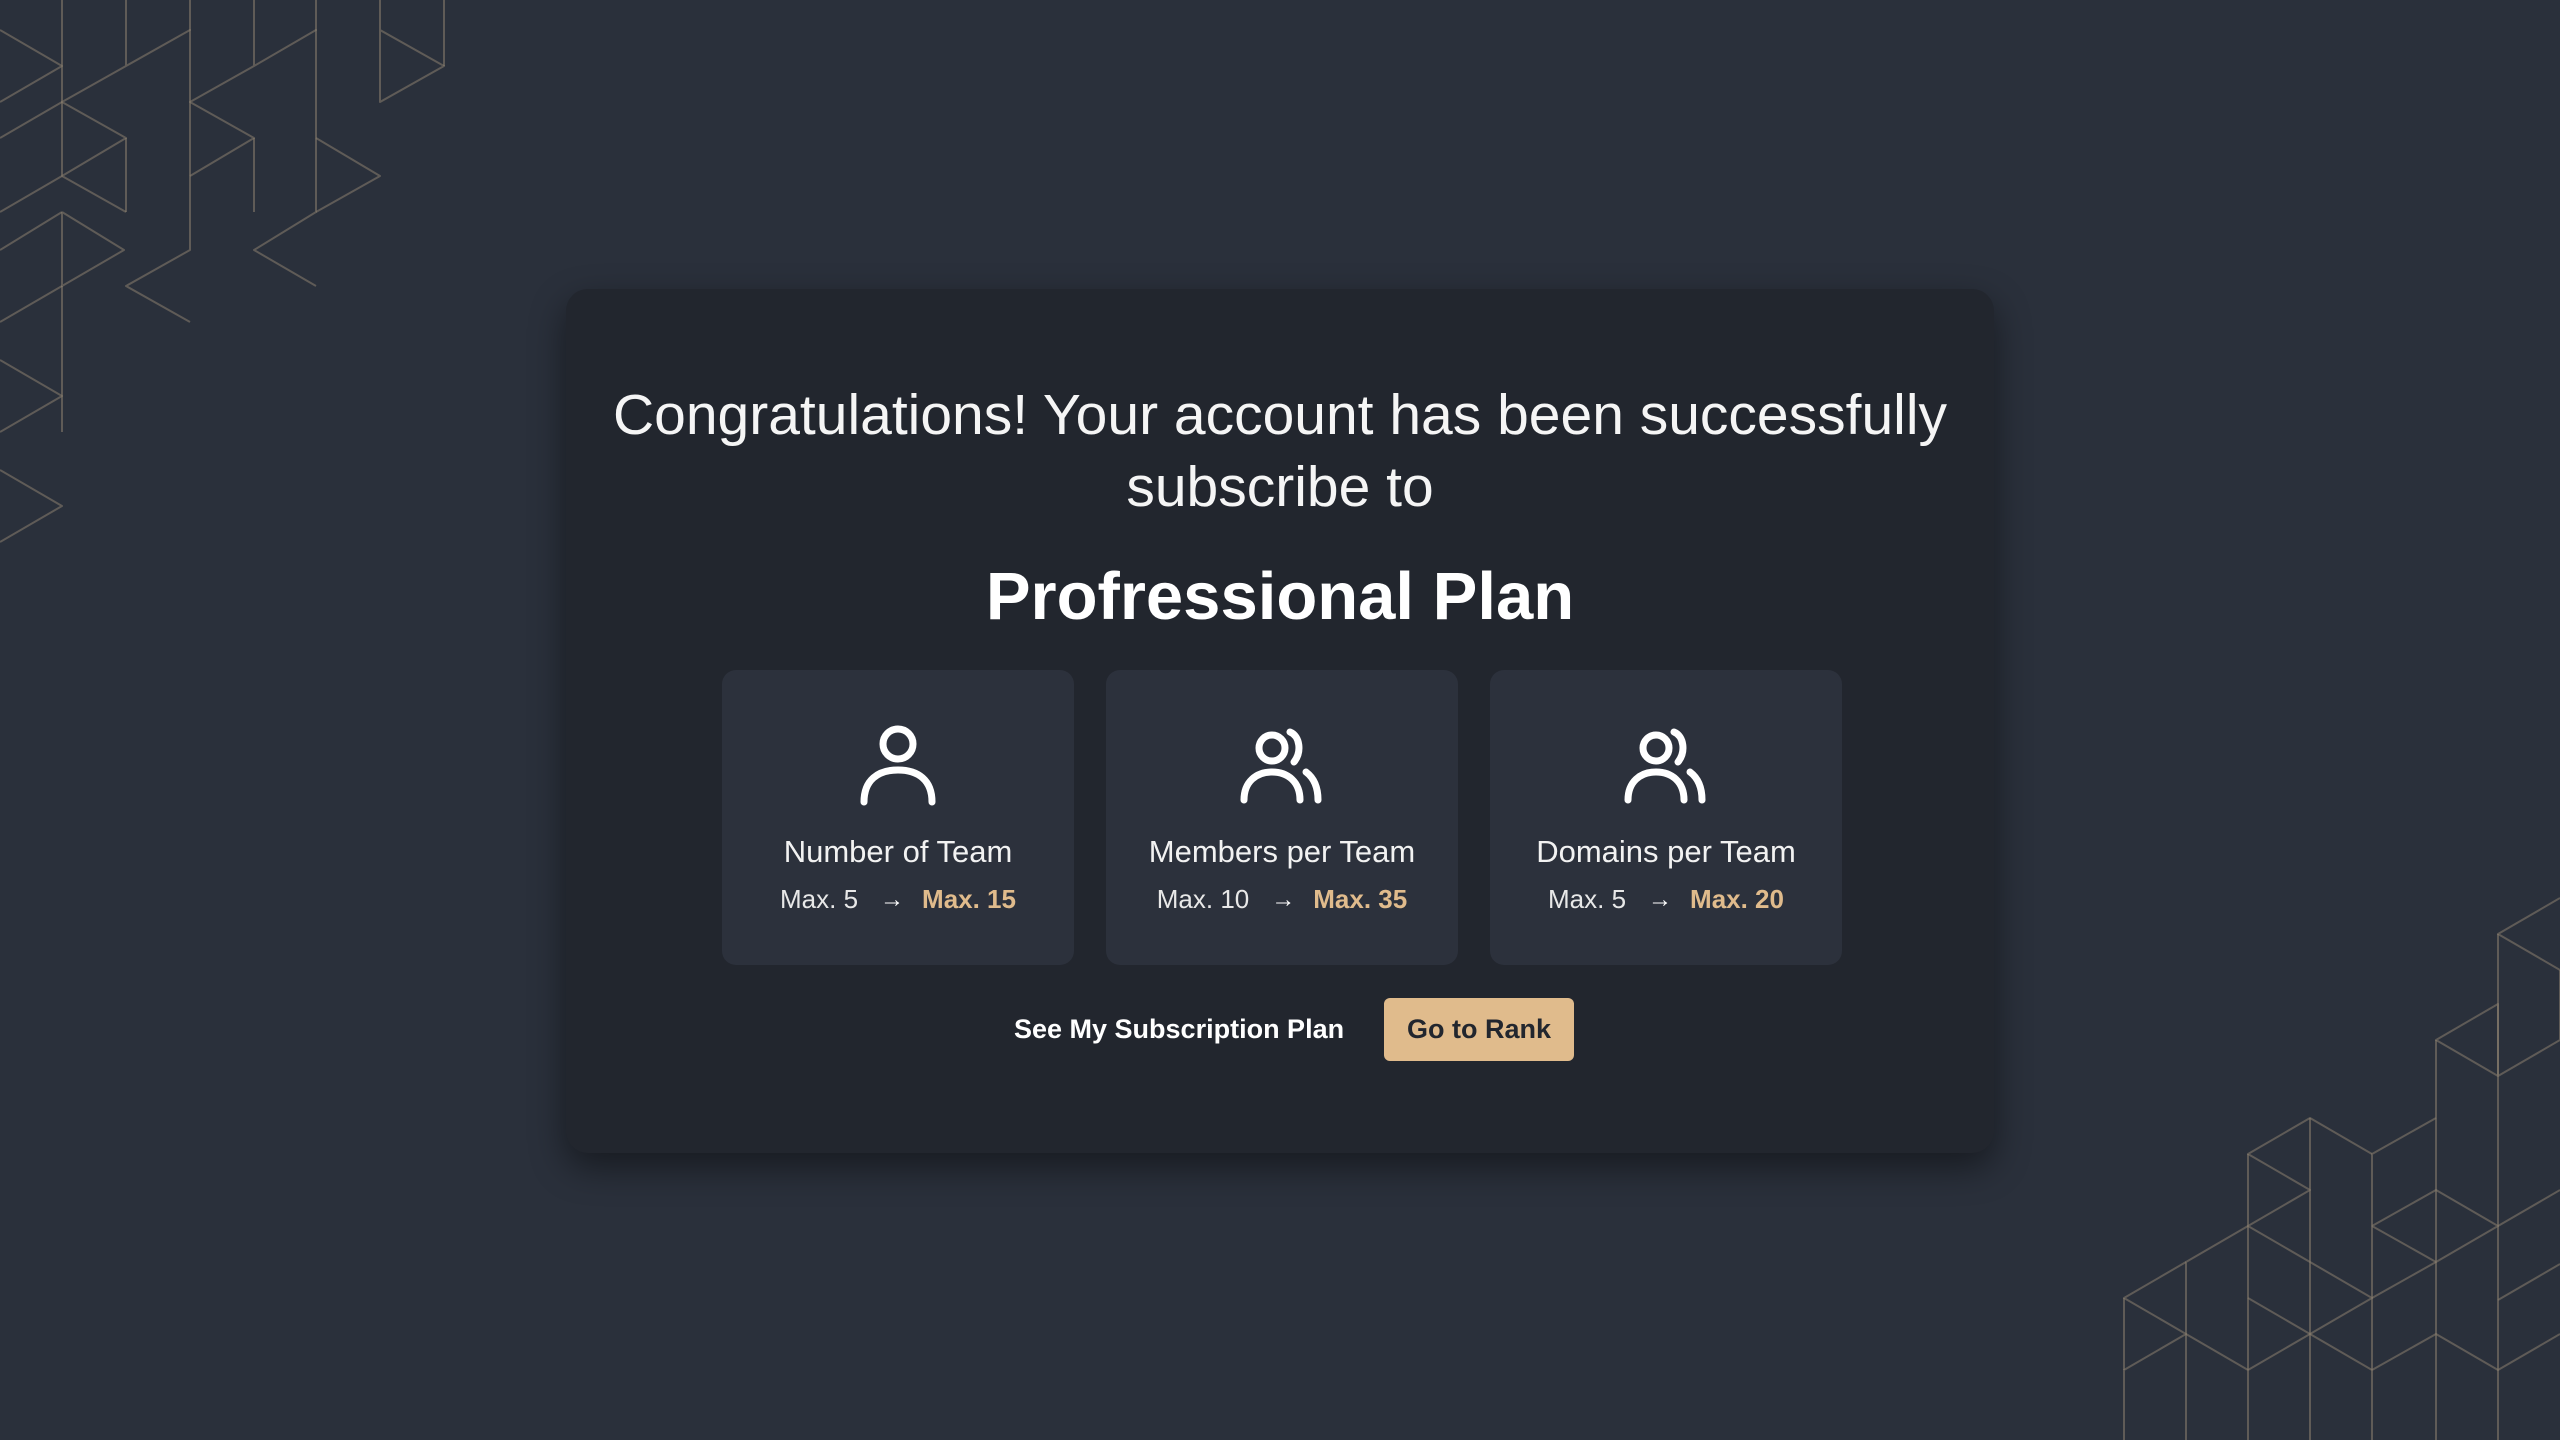 The width and height of the screenshot is (2560, 1440). Describe the element at coordinates (898, 851) in the screenshot. I see `feature-title: Number of Team` at that location.